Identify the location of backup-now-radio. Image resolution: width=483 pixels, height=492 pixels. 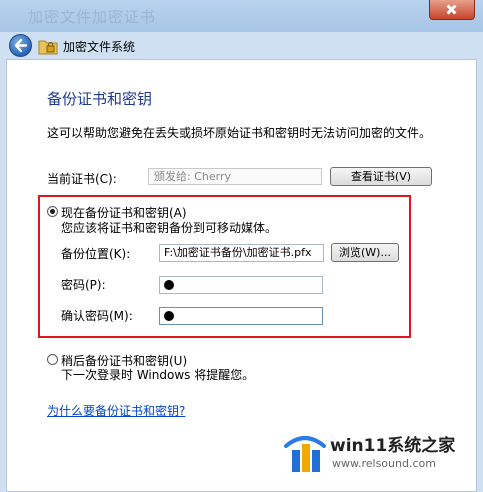
(52, 211).